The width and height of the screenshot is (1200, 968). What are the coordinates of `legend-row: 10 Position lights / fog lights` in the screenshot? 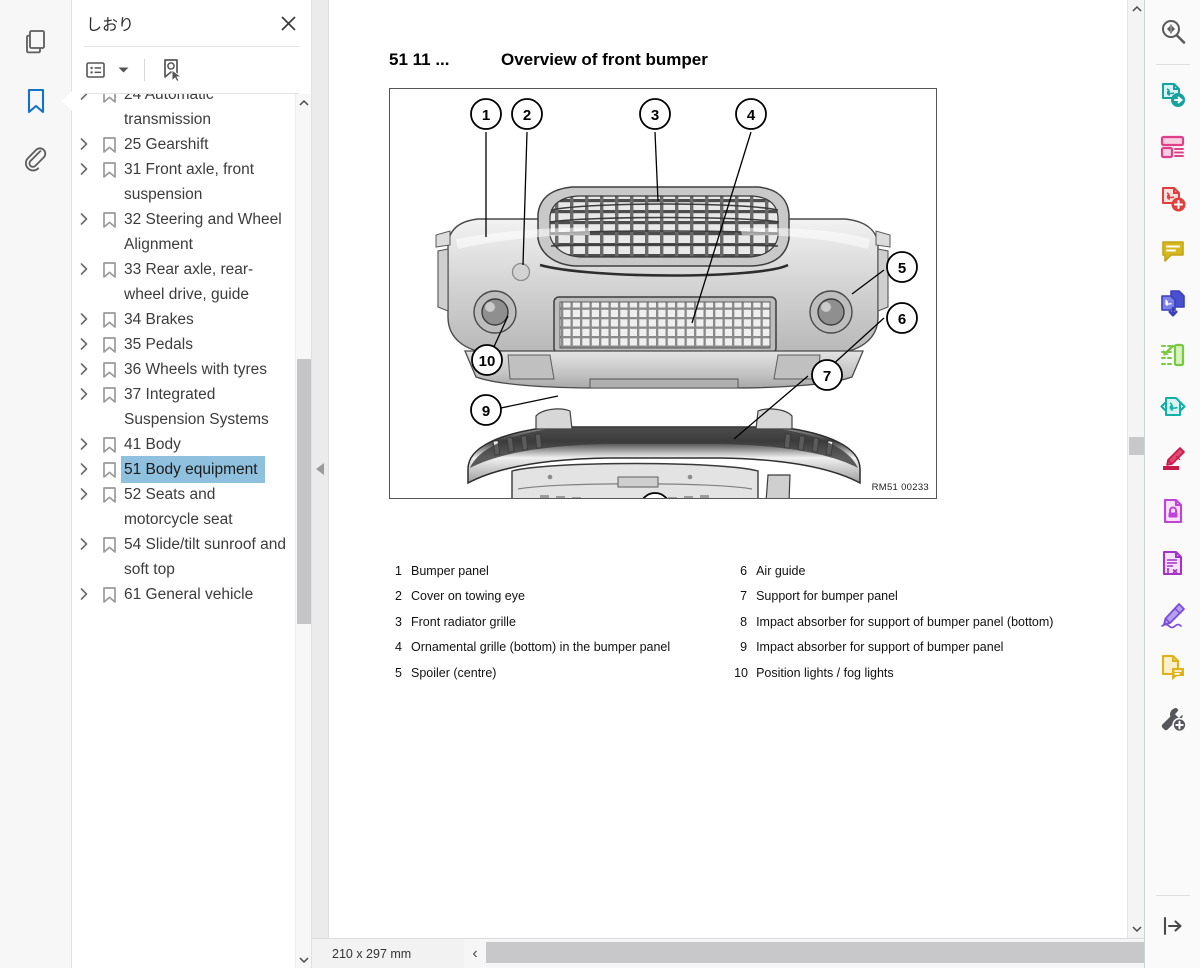 It's located at (911, 673).